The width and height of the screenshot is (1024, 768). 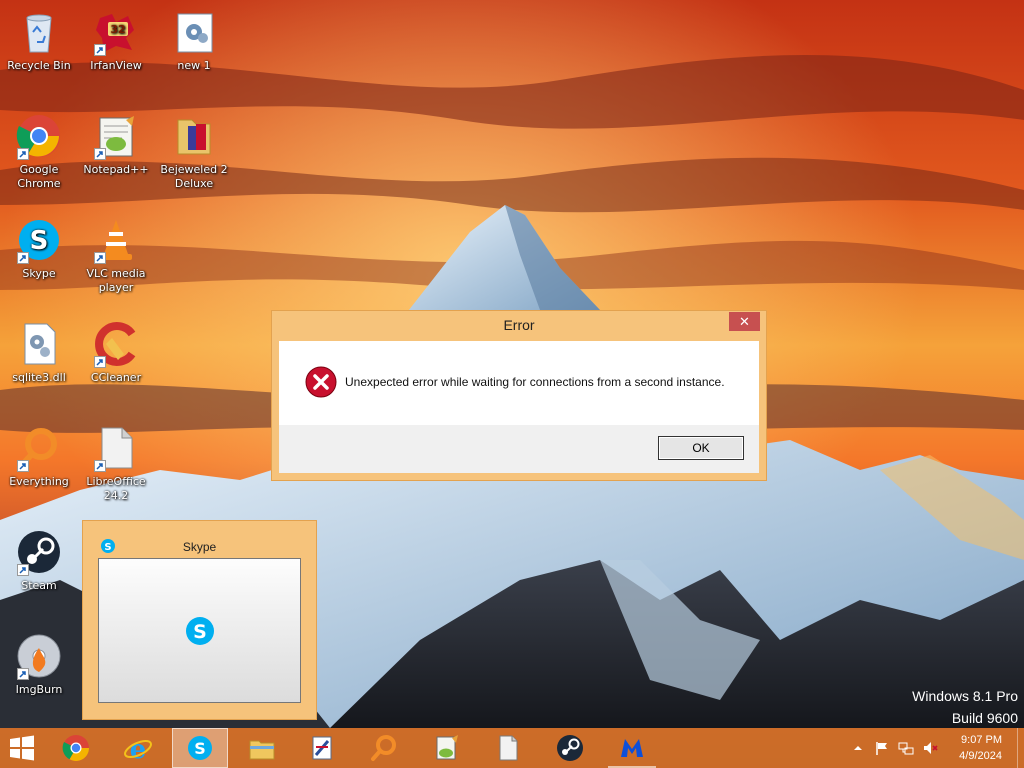 I want to click on taskbar-notepadpp, so click(x=446, y=748).